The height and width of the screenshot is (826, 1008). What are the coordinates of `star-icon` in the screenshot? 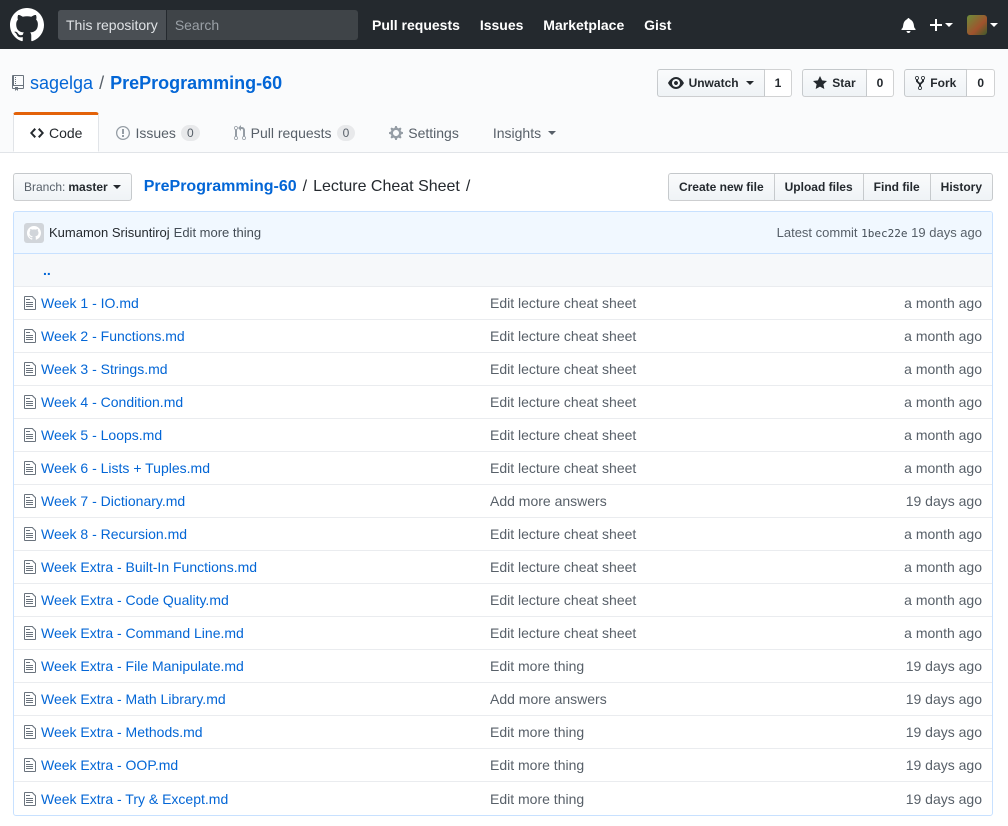 It's located at (820, 82).